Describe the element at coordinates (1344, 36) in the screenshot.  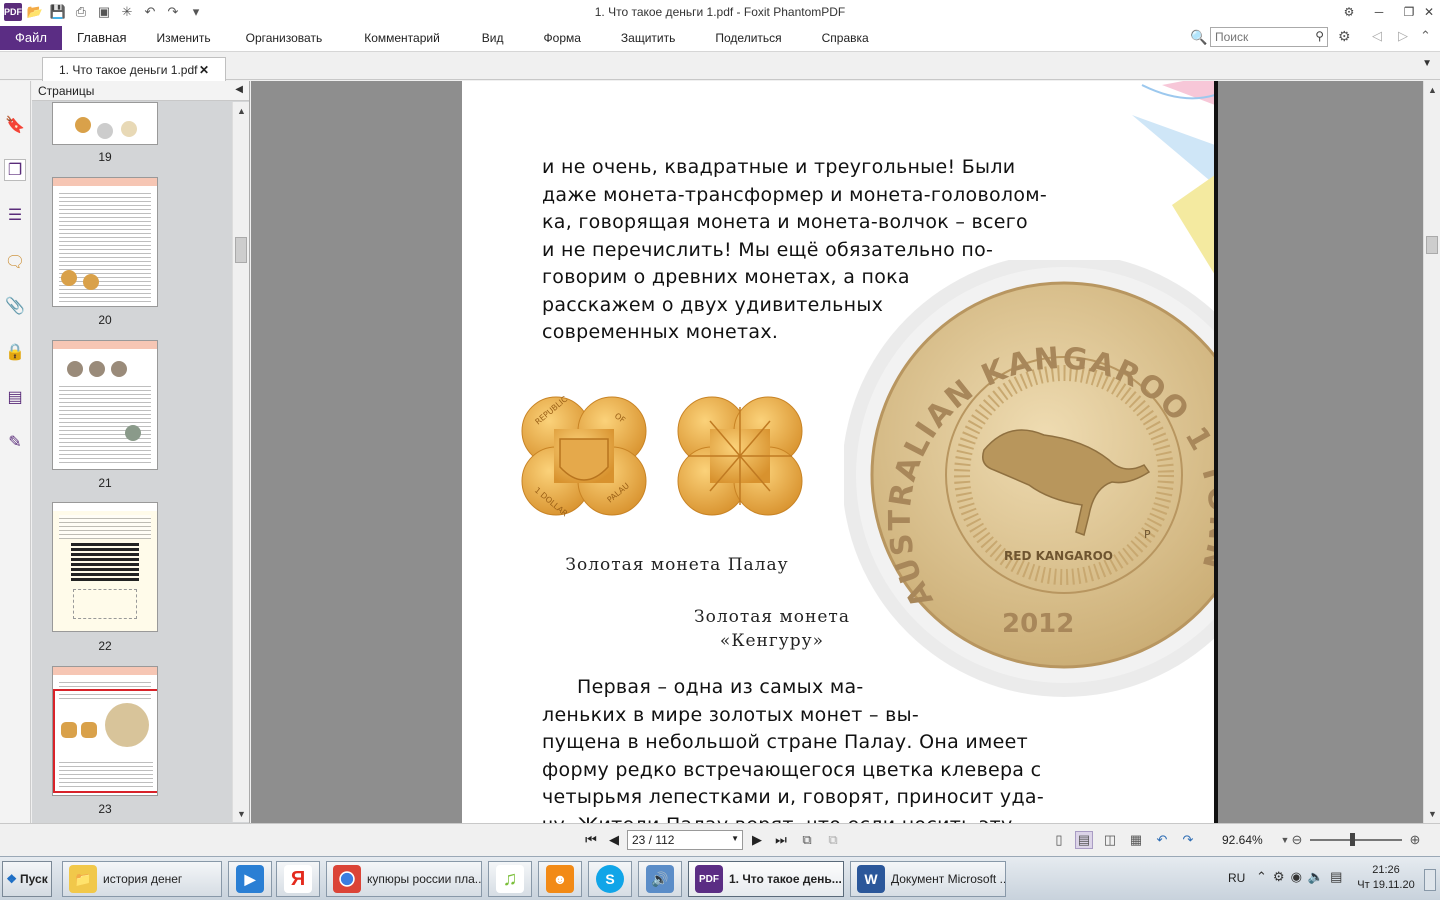
I see `settings-icon: ⚙` at that location.